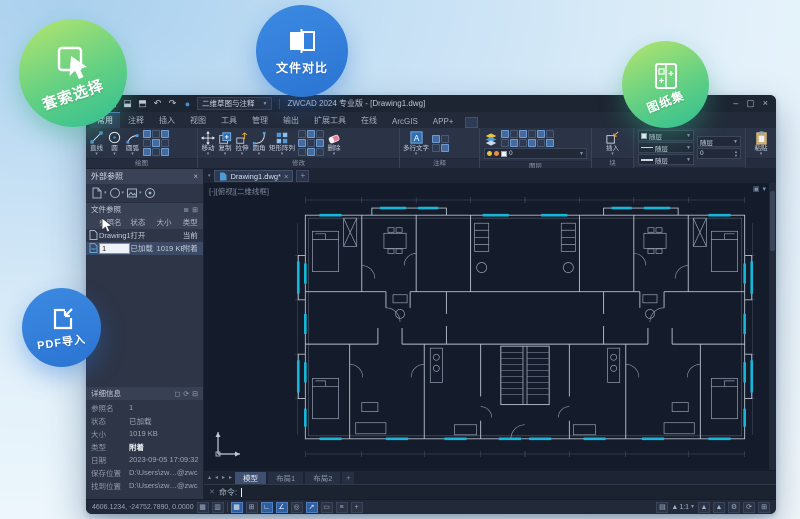  Describe the element at coordinates (217, 507) in the screenshot. I see `paper-space-icon: ▥` at that location.